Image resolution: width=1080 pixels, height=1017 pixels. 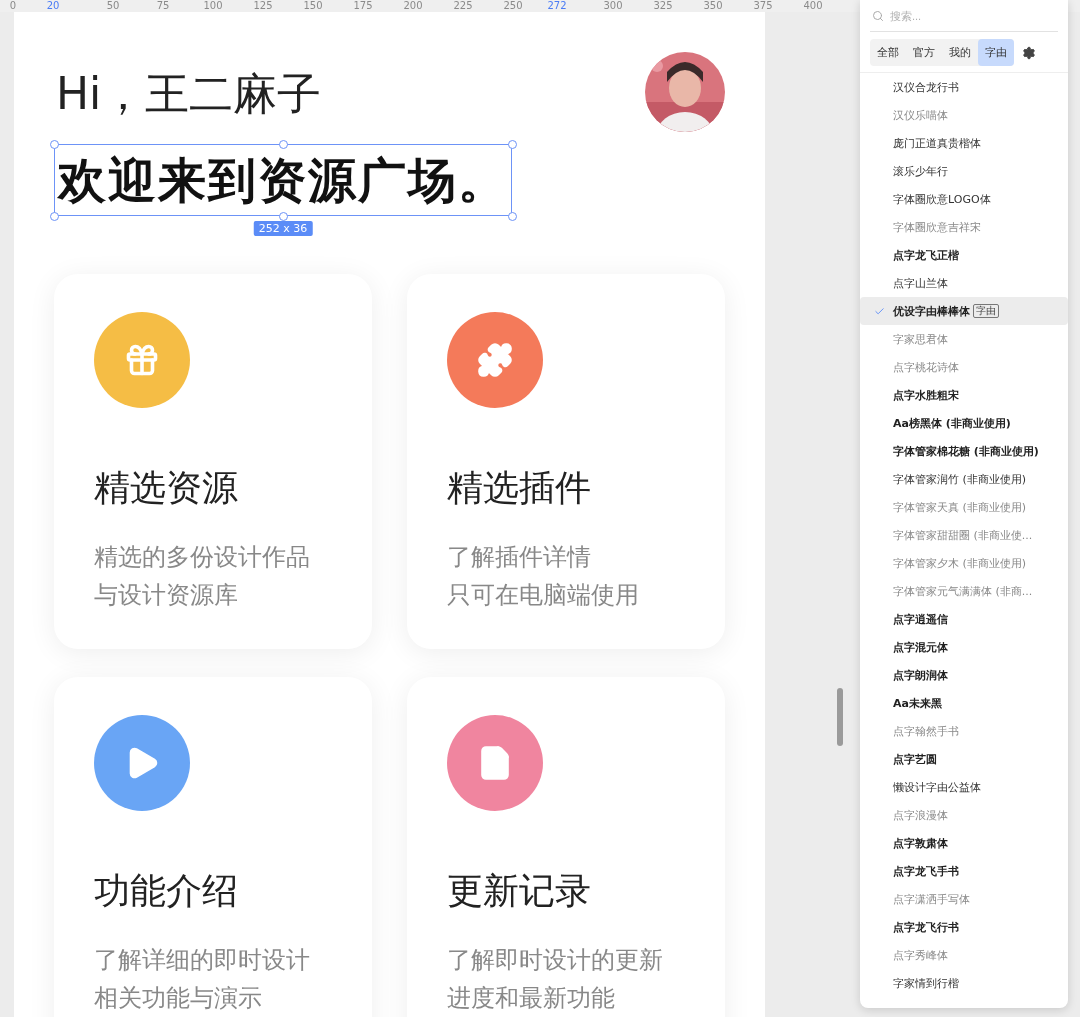 I want to click on filter-tab: 我的, so click(x=960, y=52).